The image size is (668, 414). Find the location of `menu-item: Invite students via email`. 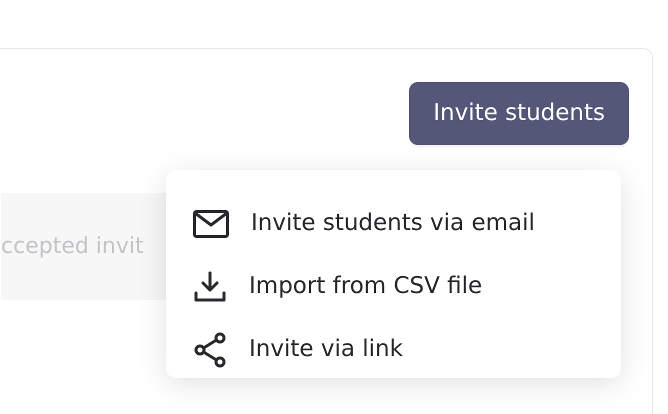

menu-item: Invite students via email is located at coordinates (393, 223).